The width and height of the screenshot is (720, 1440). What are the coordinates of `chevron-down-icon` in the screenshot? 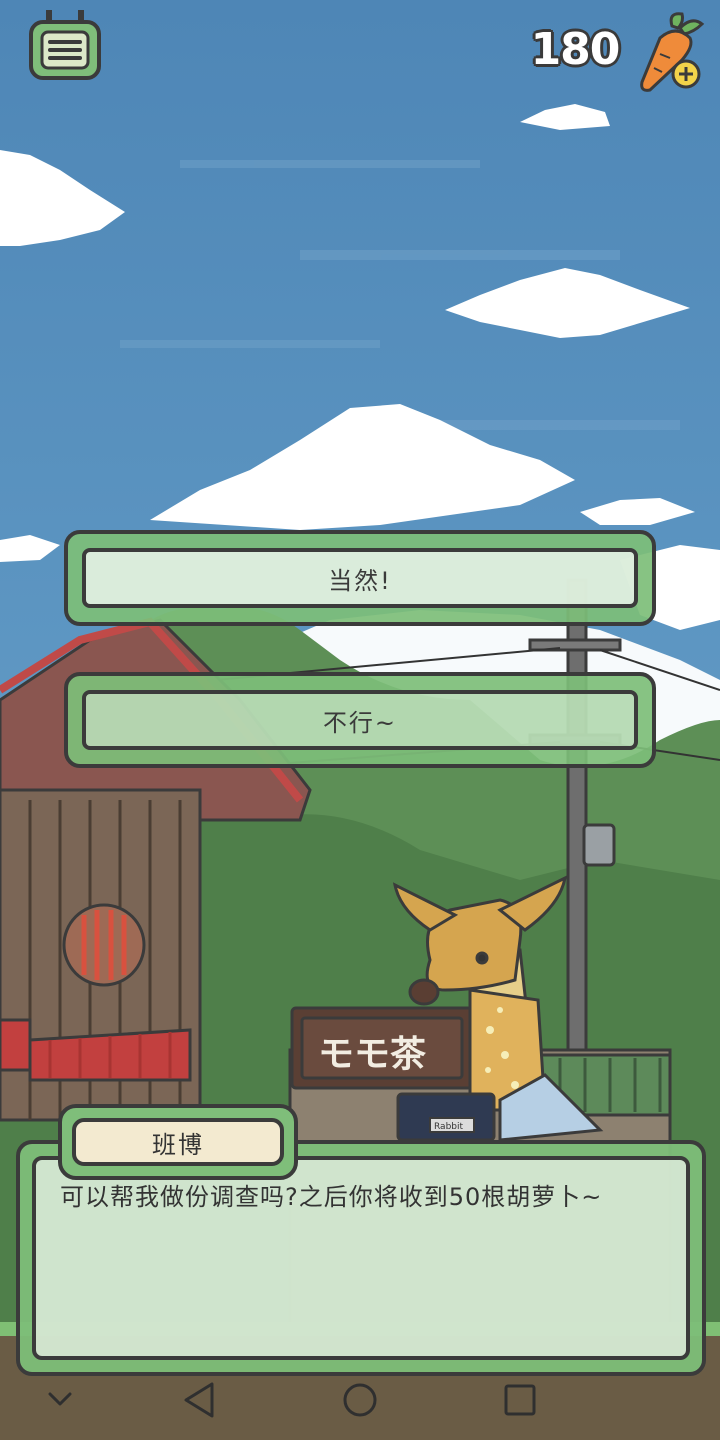 It's located at (60, 1399).